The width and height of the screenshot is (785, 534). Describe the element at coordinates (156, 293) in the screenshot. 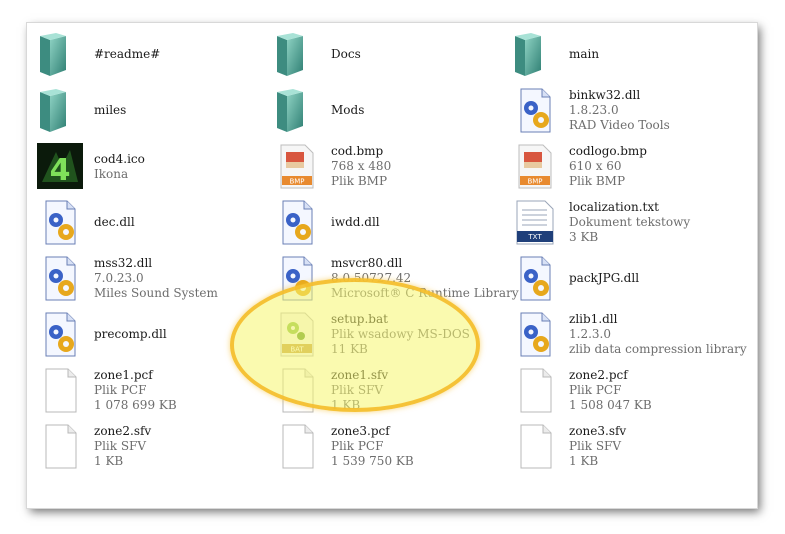

I see `file-detail: Miles Sound System` at that location.